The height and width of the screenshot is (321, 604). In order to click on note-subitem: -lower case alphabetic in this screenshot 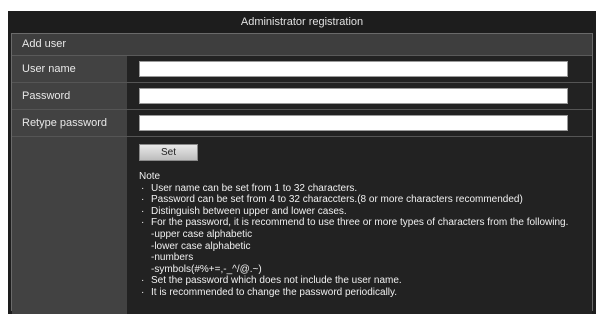, I will do `click(201, 246)`.